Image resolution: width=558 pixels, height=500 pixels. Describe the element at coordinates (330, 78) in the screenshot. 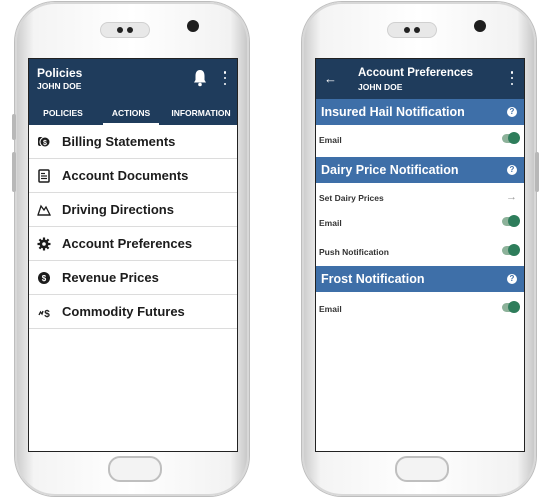

I see `back-arrow-icon: ←` at that location.